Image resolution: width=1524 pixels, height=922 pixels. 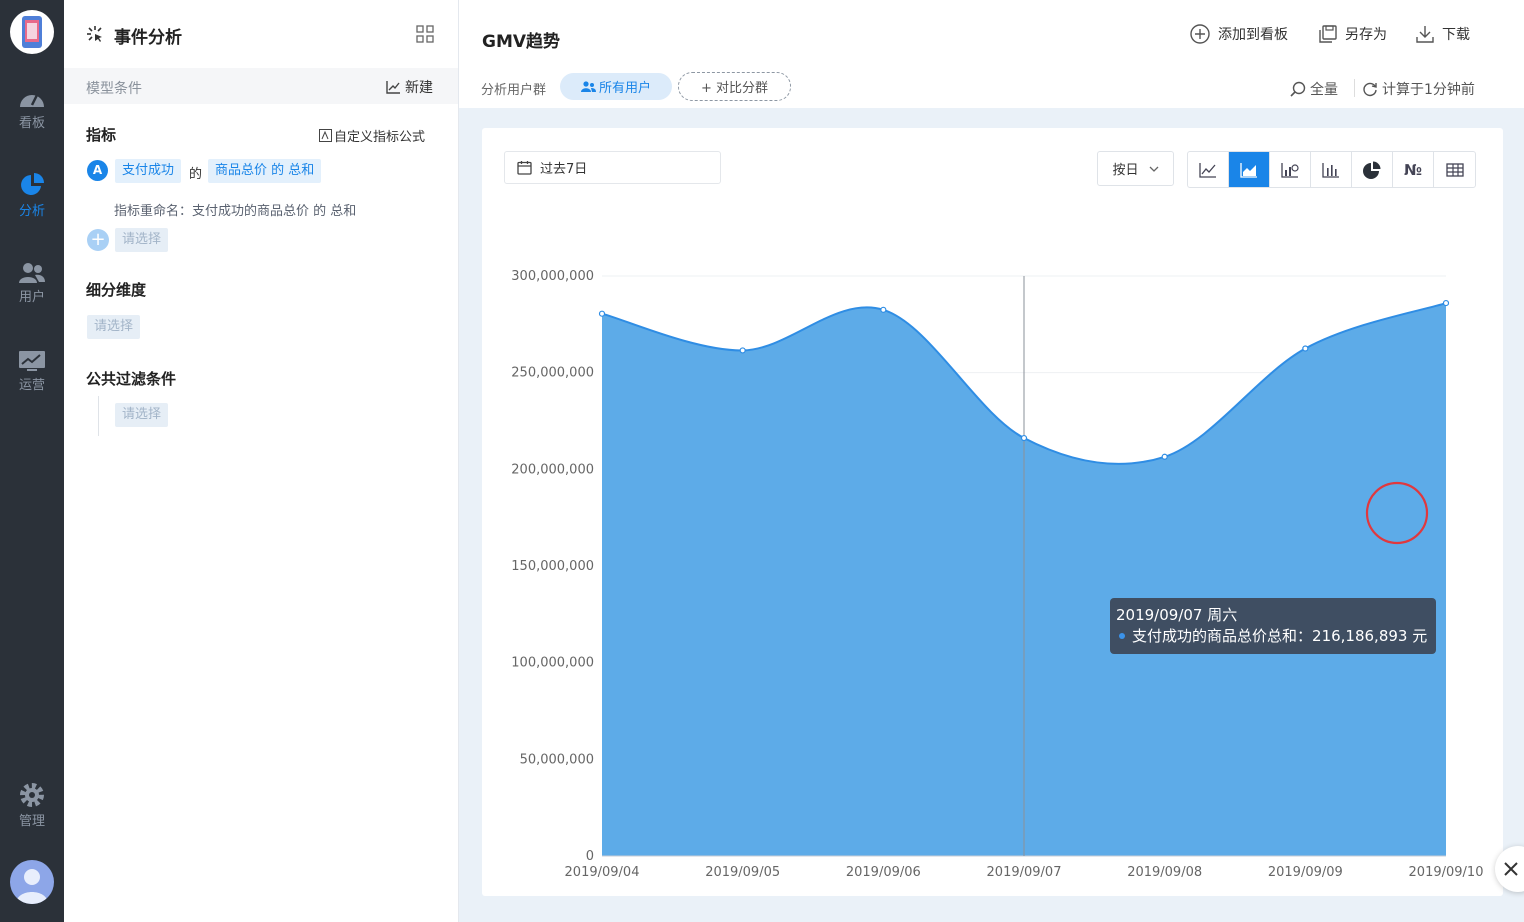 What do you see at coordinates (393, 87) in the screenshot?
I see `new-chart-icon` at bounding box center [393, 87].